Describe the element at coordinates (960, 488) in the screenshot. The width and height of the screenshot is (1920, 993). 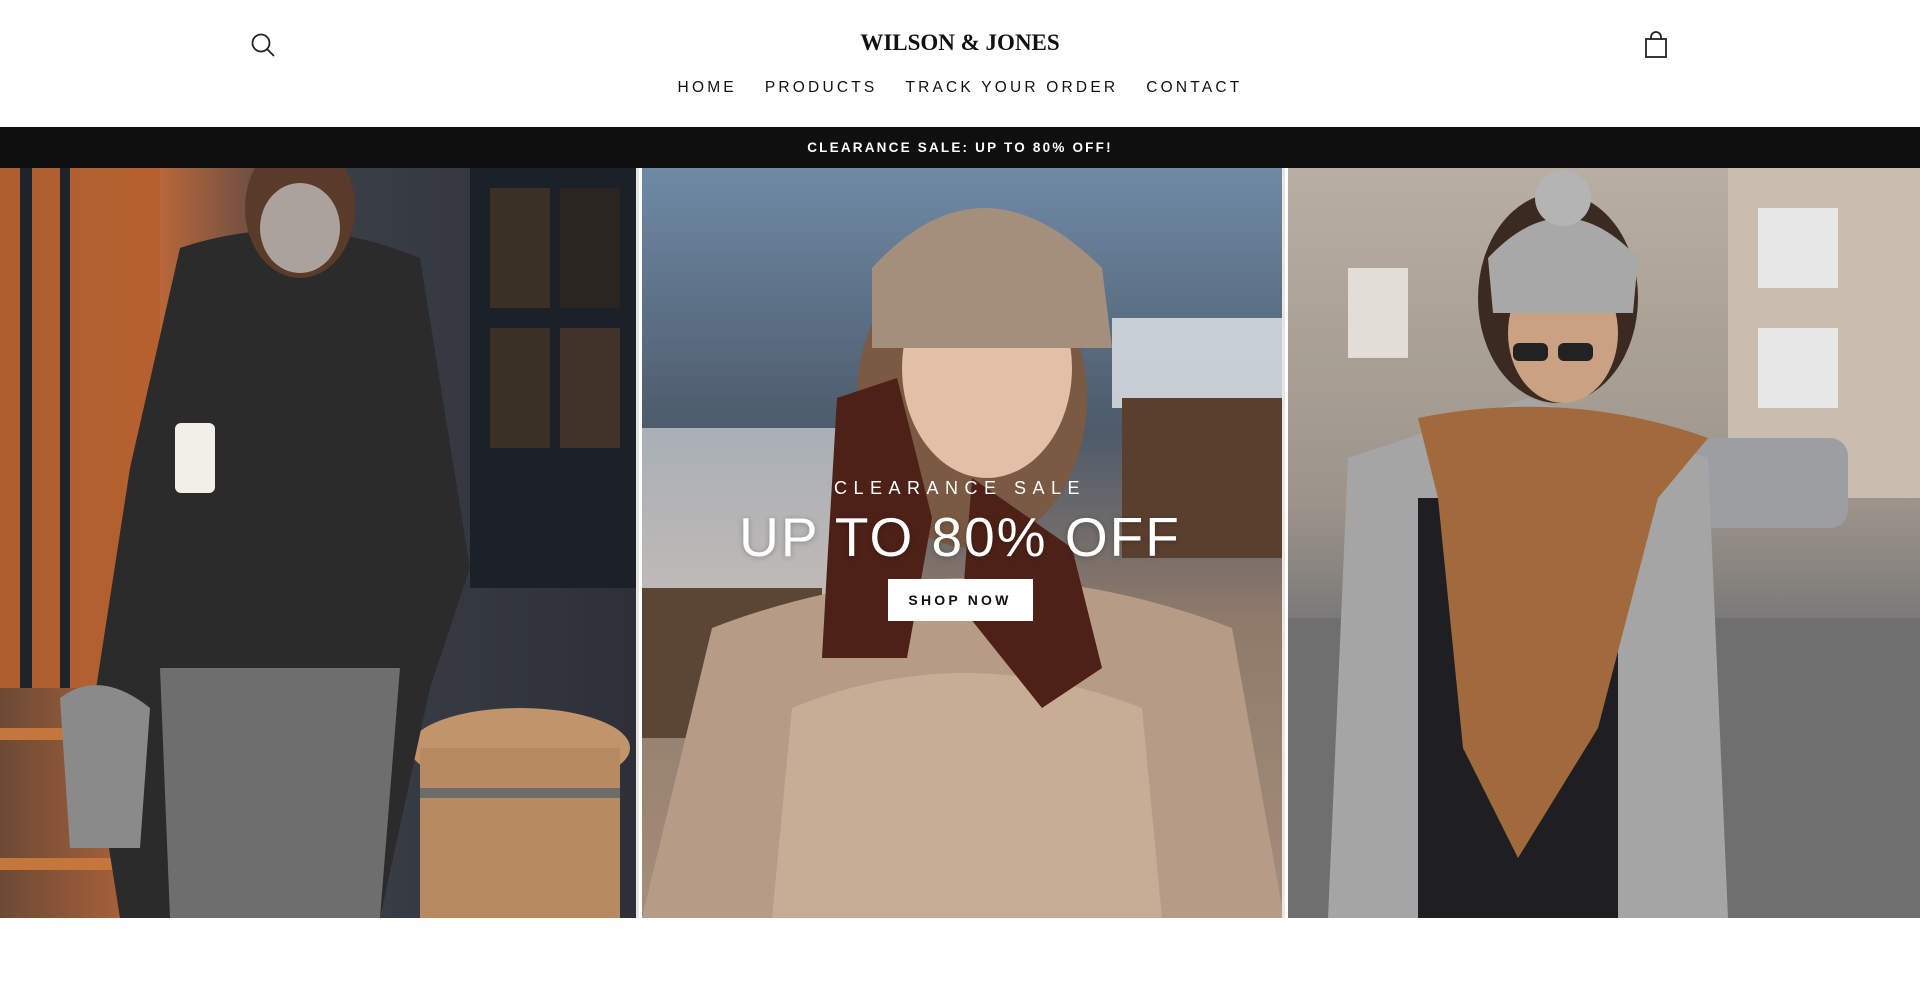
I see `hero-subtitle: CLEARANCE SALE` at that location.